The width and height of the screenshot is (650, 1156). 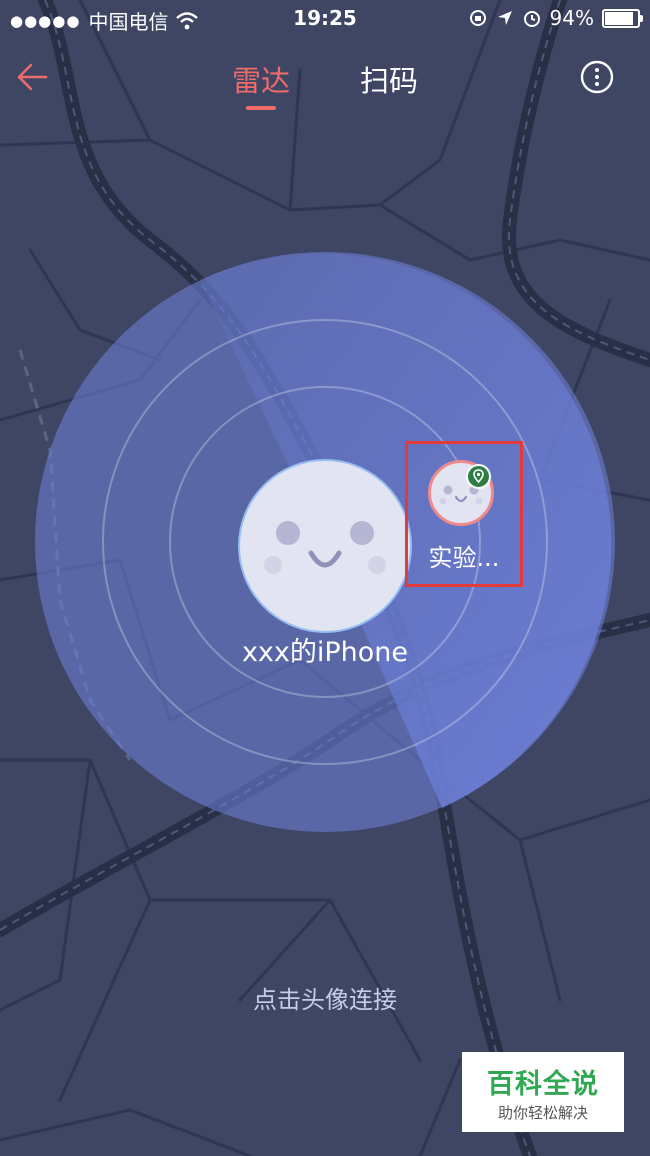 What do you see at coordinates (325, 1000) in the screenshot?
I see `tap-avatar-hint: 点击头像连接` at bounding box center [325, 1000].